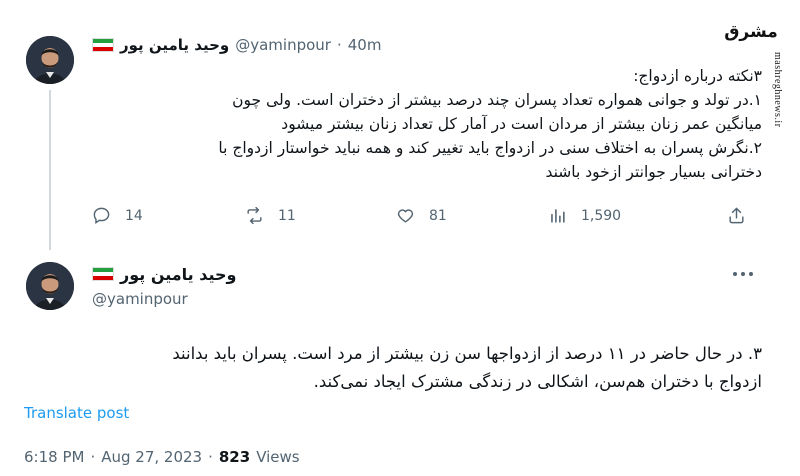  Describe the element at coordinates (54, 457) in the screenshot. I see `tweet2-time: 6:18 PM` at that location.